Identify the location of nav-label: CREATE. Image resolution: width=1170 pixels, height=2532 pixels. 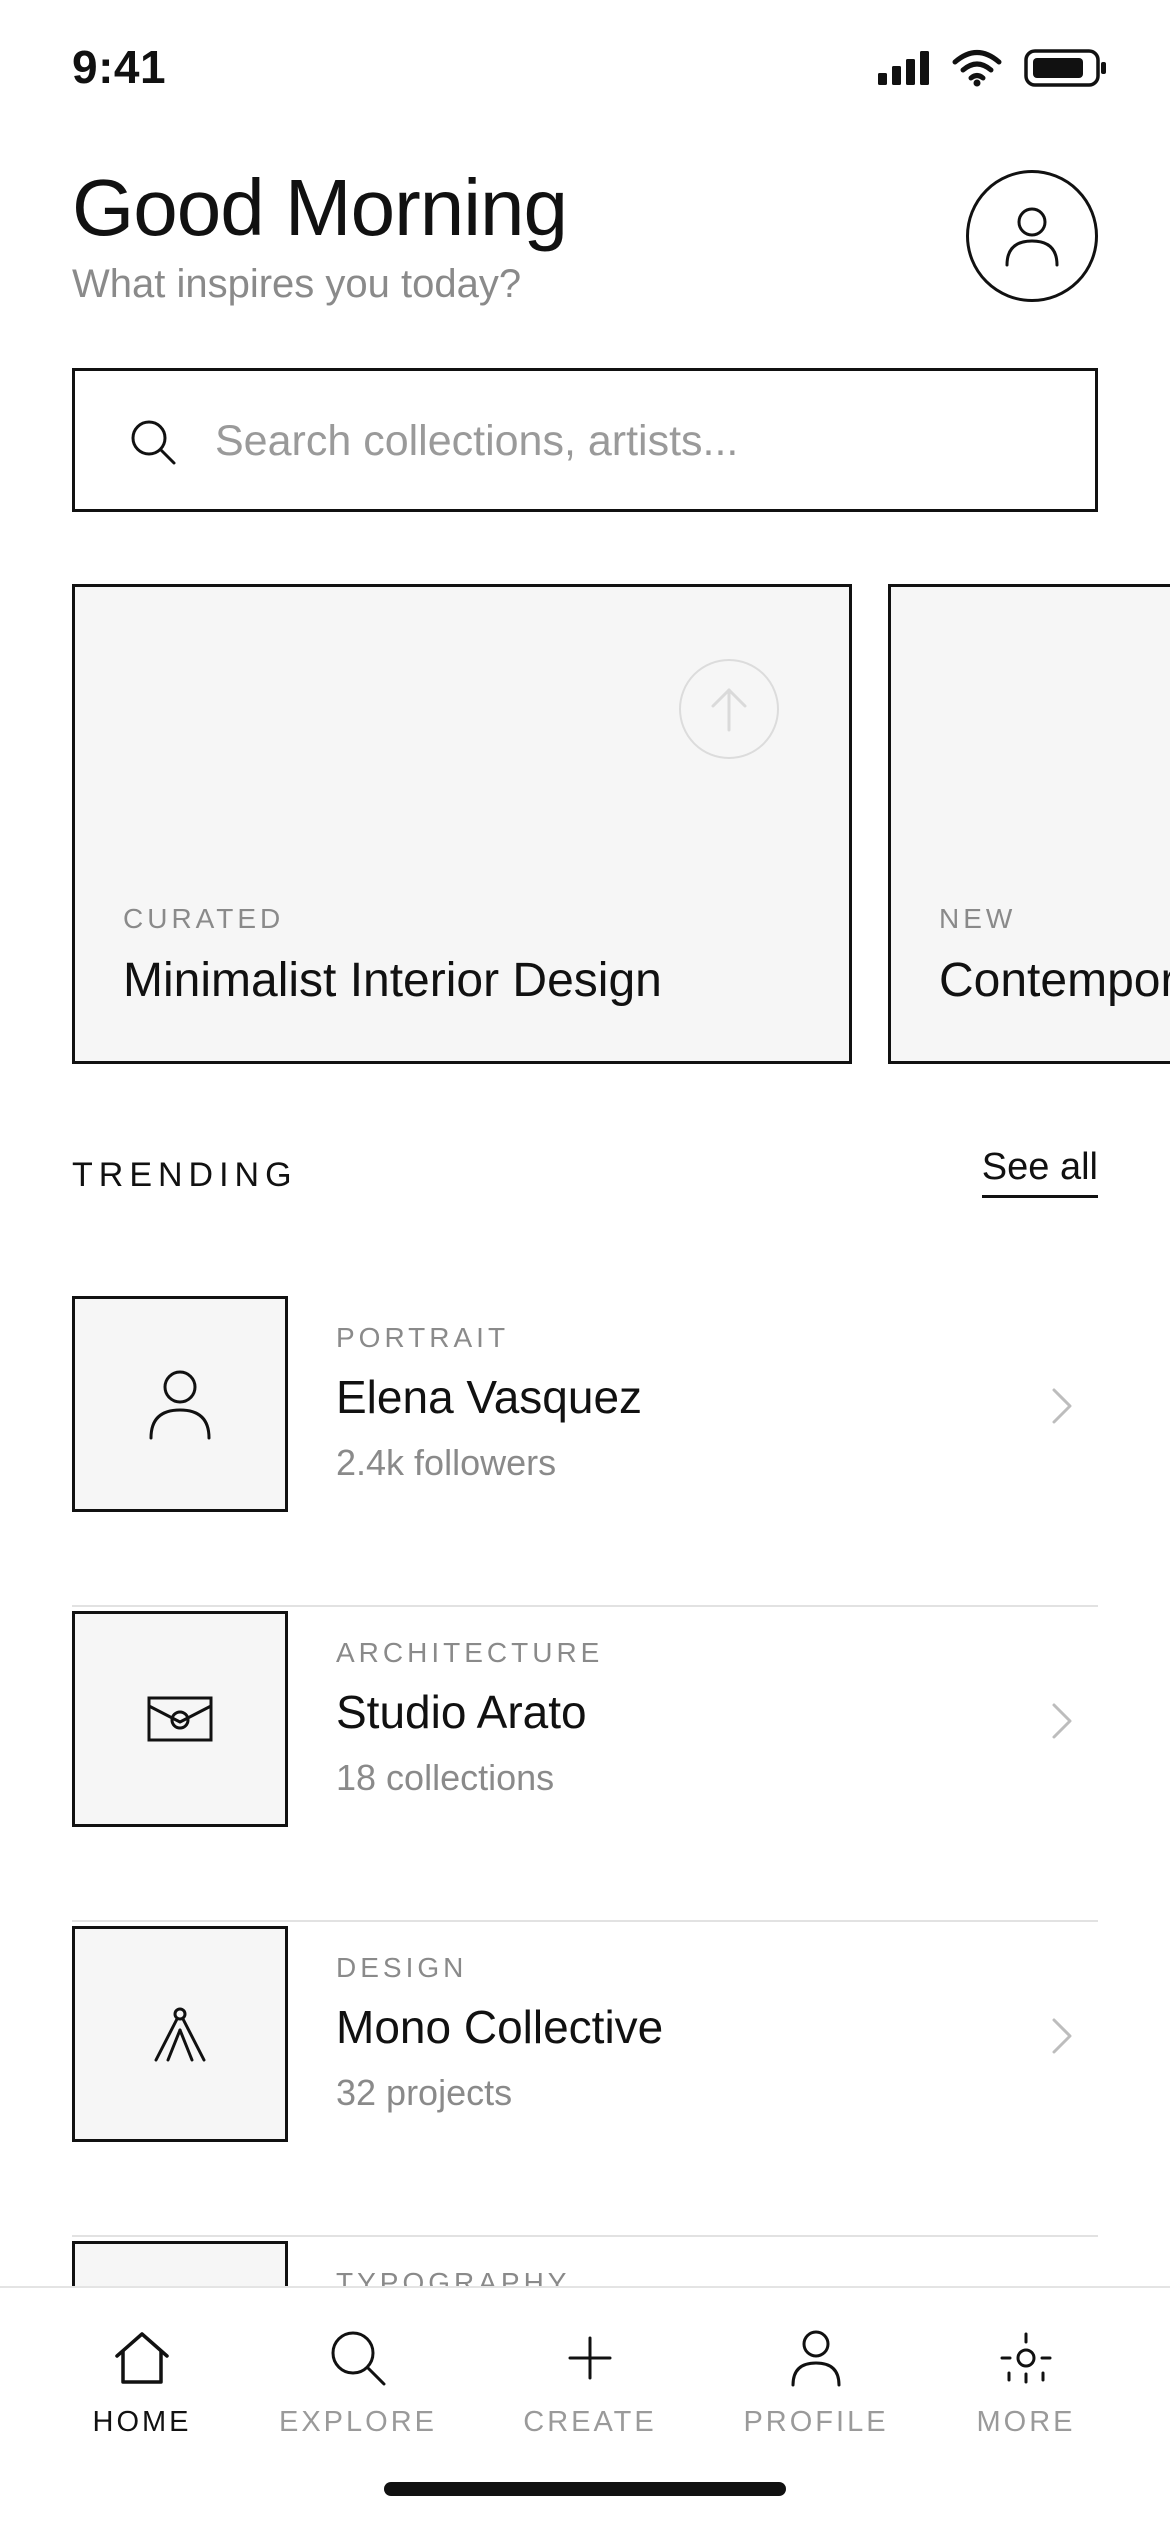
(590, 2422).